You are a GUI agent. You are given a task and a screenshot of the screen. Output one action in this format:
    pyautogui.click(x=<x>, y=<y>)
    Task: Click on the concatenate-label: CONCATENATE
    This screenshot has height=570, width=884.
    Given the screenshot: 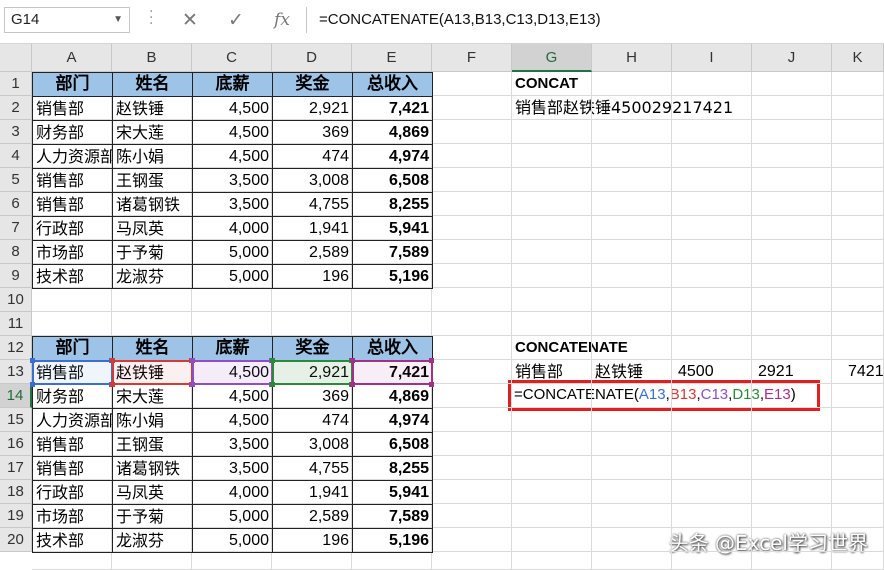 What is the action you would take?
    pyautogui.click(x=571, y=348)
    